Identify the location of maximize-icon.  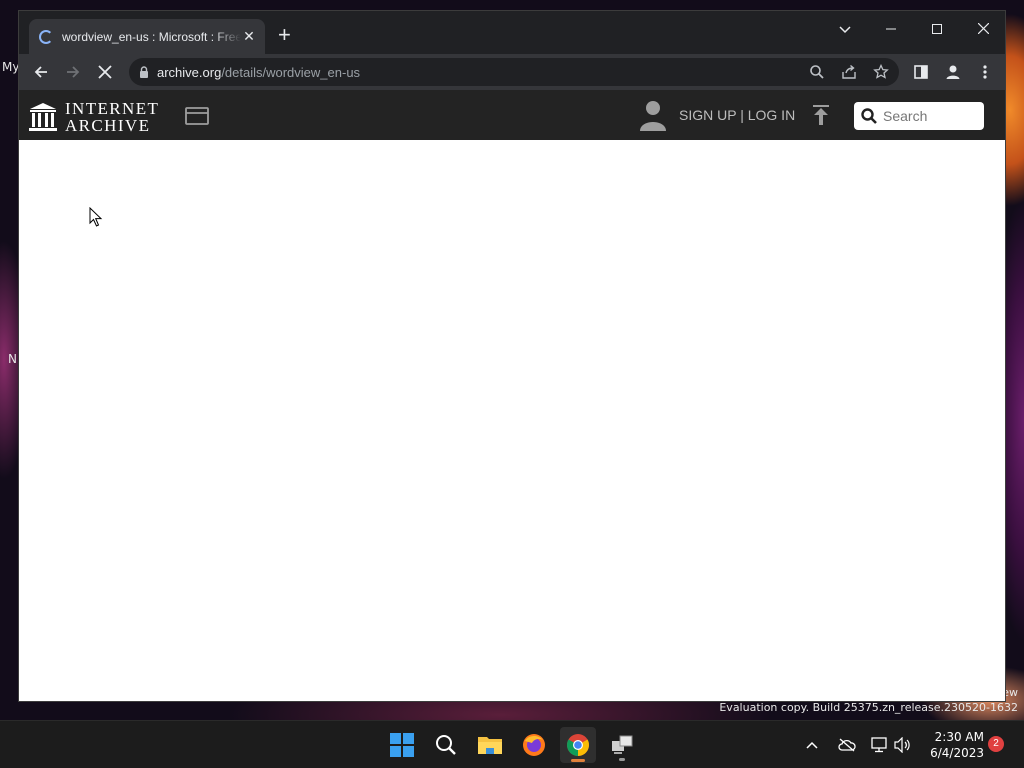
(937, 29).